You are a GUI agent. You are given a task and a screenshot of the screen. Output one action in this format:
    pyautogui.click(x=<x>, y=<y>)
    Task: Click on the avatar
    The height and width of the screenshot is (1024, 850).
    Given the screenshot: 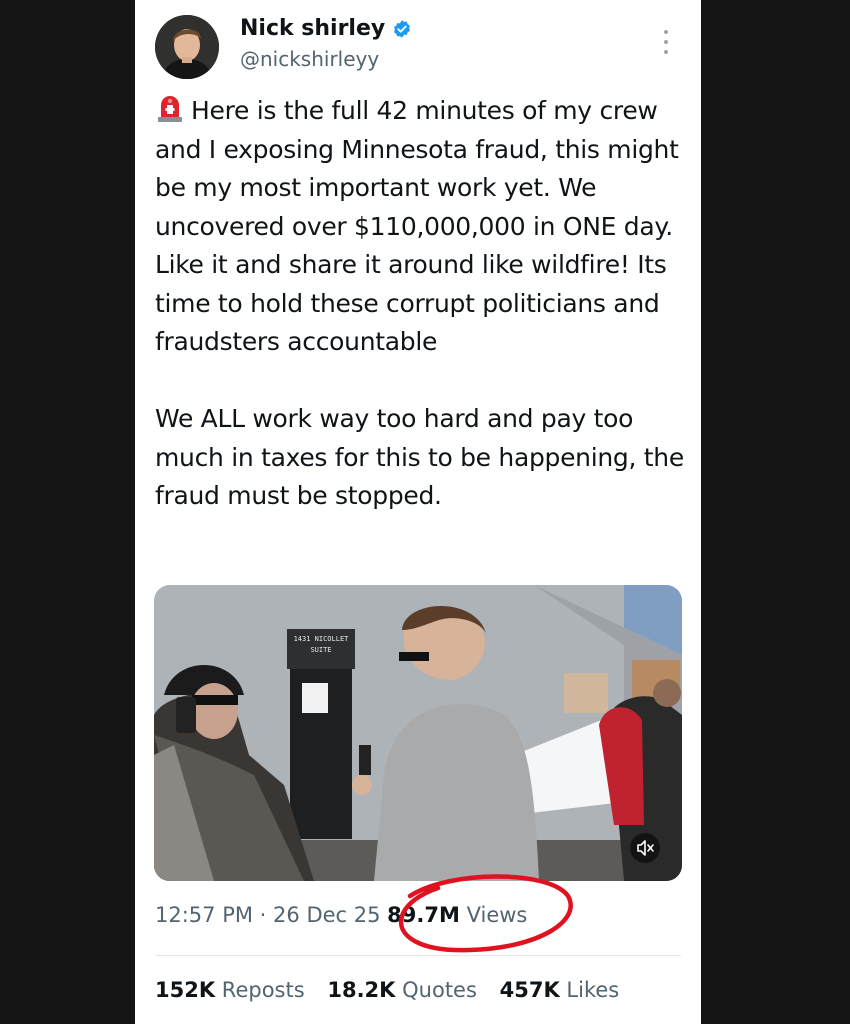 What is the action you would take?
    pyautogui.click(x=187, y=47)
    